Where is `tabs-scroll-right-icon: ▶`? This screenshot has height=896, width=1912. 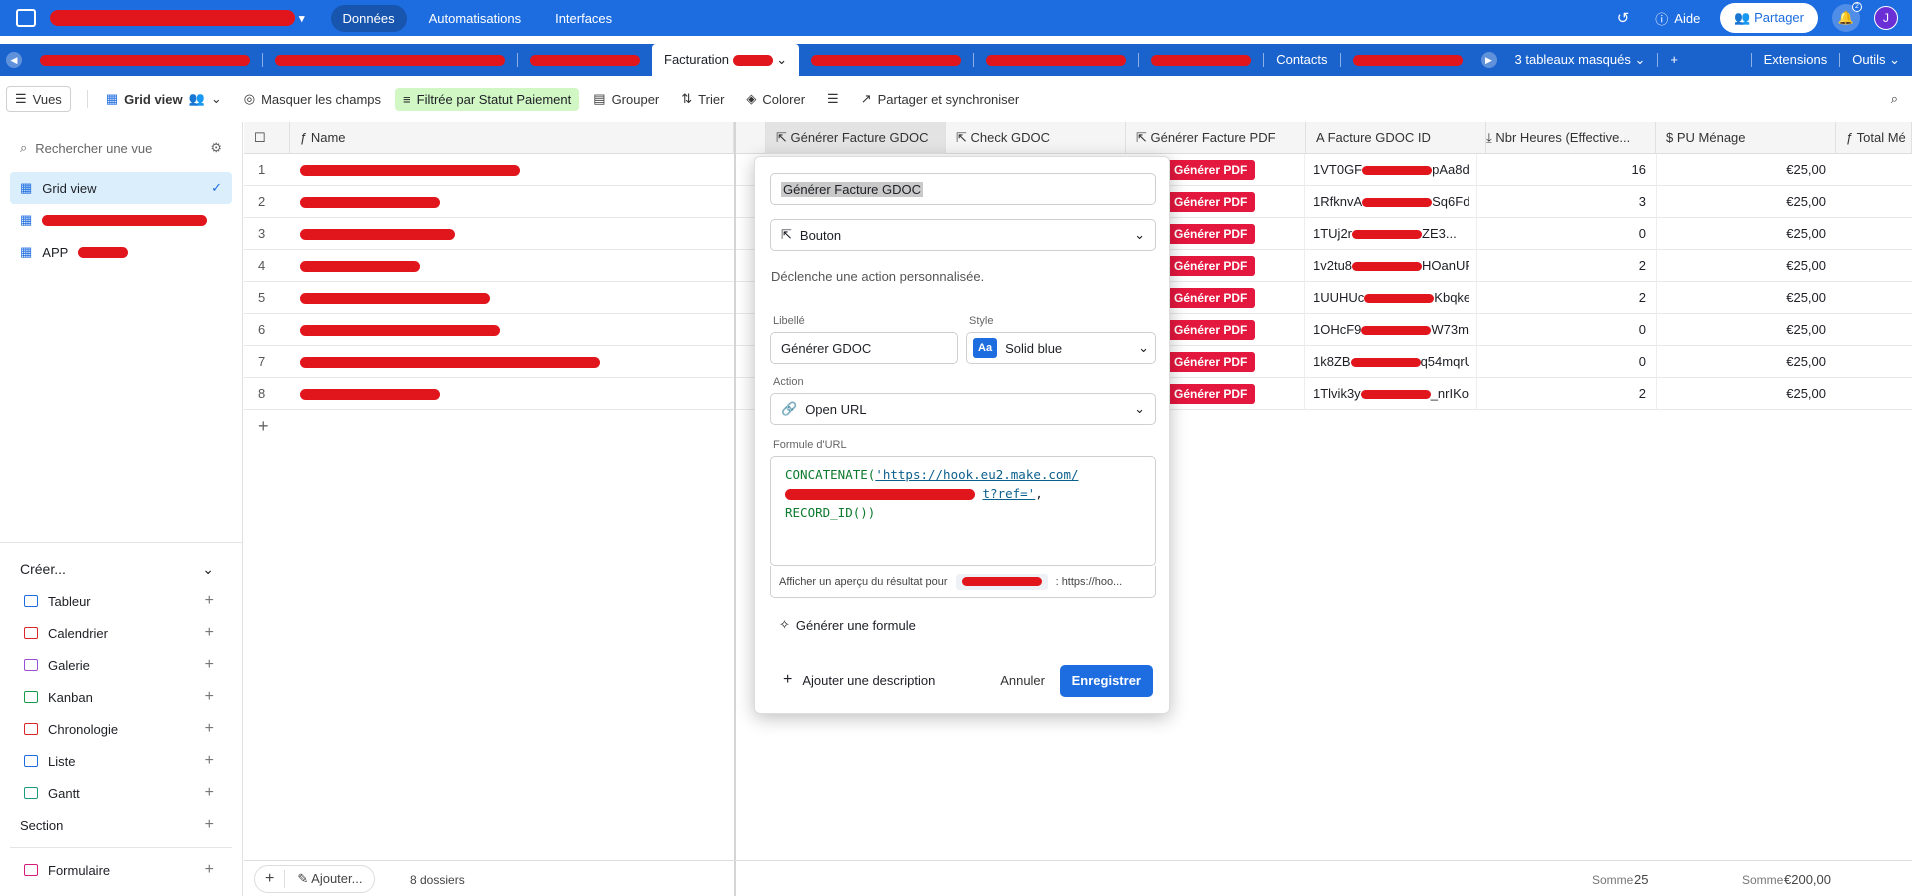 tabs-scroll-right-icon: ▶ is located at coordinates (1488, 60).